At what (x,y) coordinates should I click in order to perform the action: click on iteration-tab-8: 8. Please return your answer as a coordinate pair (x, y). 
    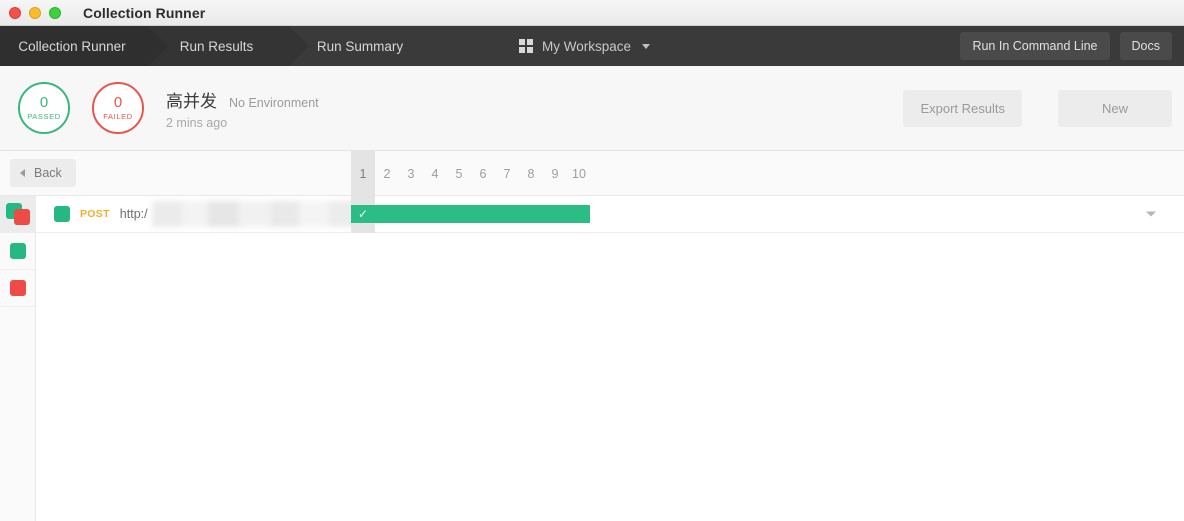
    Looking at the image, I should click on (531, 173).